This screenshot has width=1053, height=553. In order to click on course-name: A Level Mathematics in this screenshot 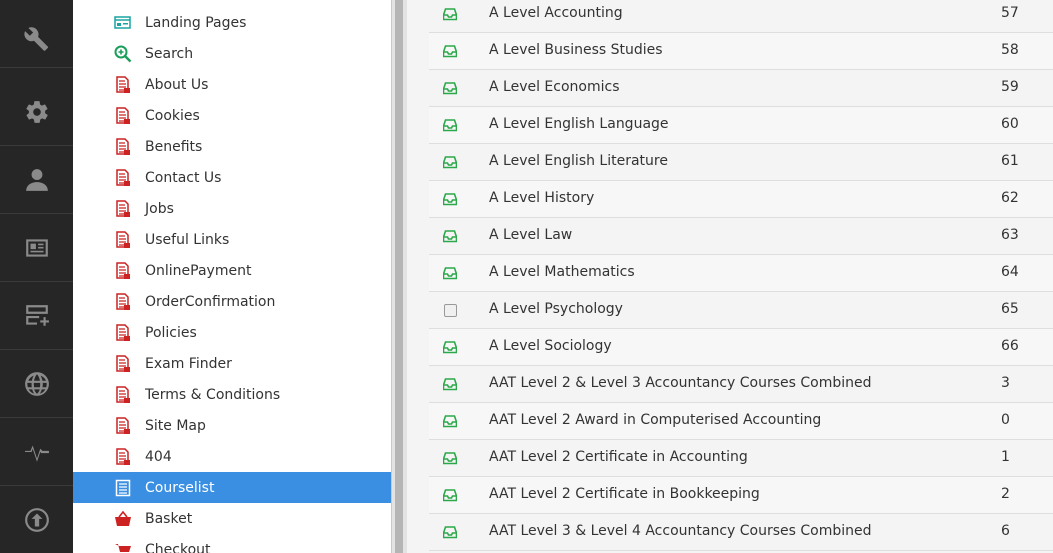, I will do `click(562, 272)`.